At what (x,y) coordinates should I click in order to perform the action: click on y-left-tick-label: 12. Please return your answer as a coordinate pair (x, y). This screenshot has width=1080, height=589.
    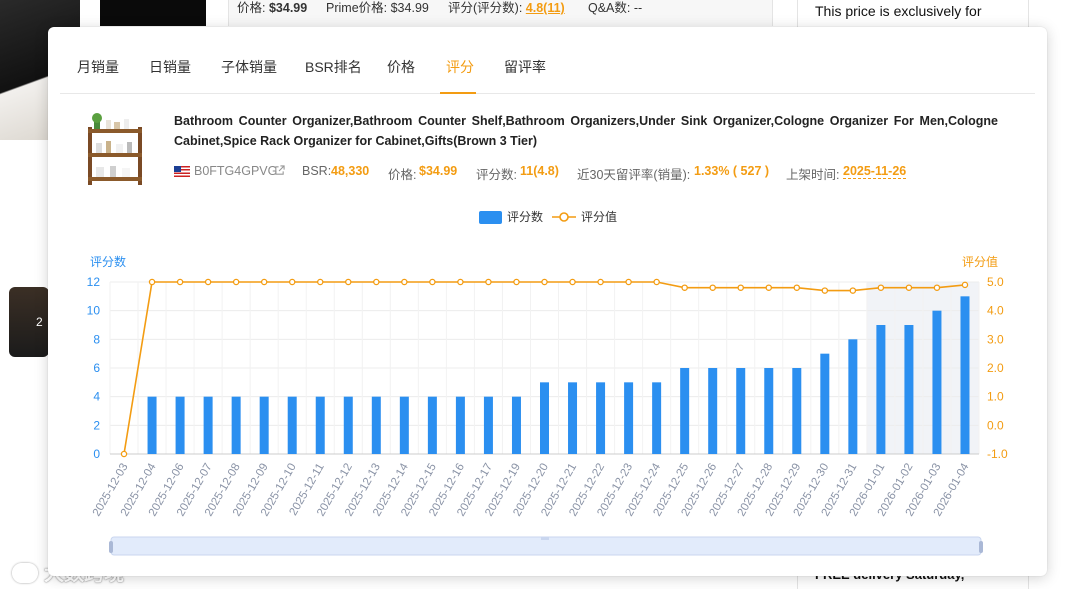
    Looking at the image, I should click on (94, 282).